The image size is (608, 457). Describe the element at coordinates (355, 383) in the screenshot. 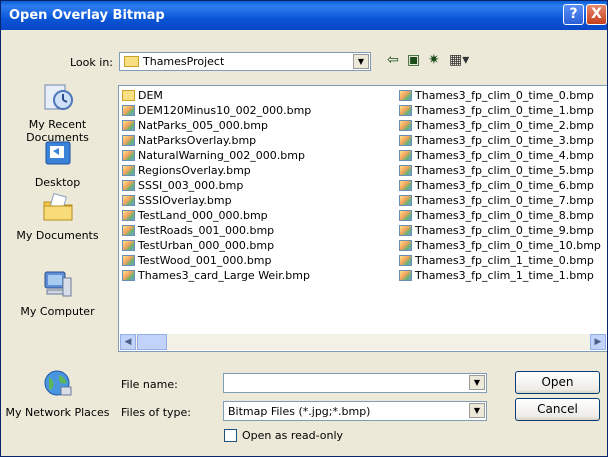

I see `file-name-input: ▼` at that location.